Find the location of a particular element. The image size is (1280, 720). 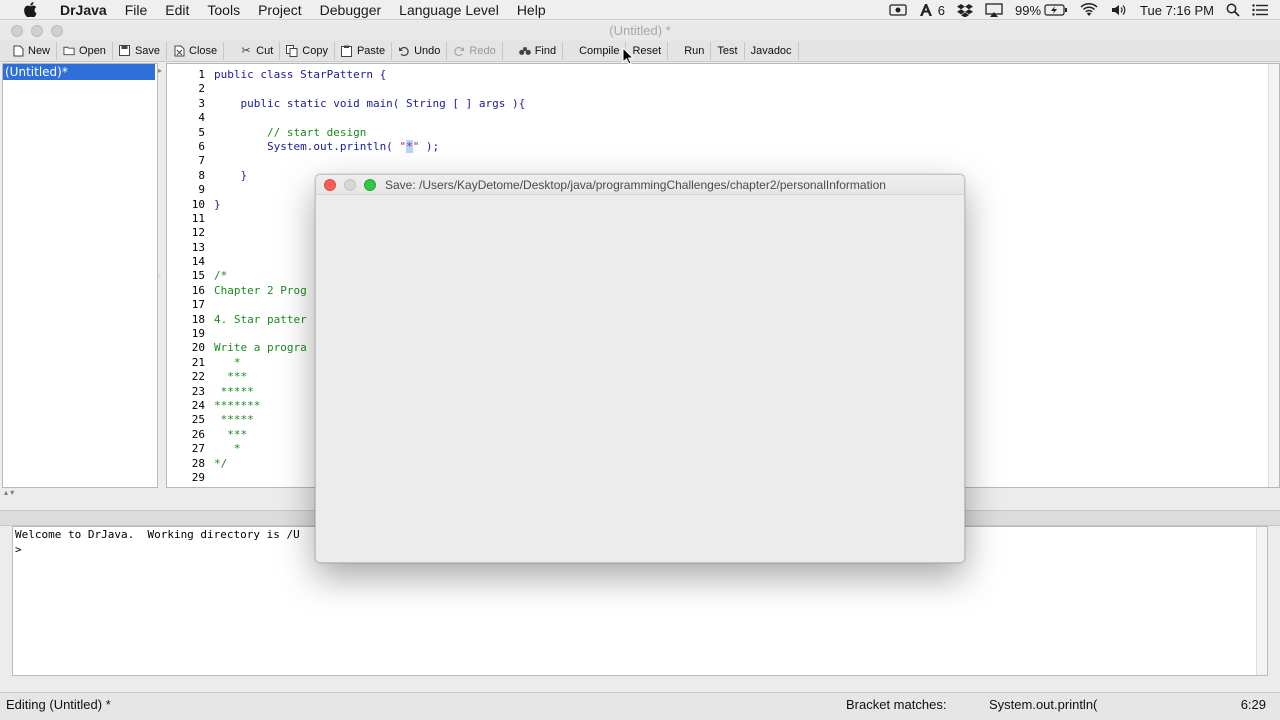

adobe-notifications: 6 is located at coordinates (932, 10).